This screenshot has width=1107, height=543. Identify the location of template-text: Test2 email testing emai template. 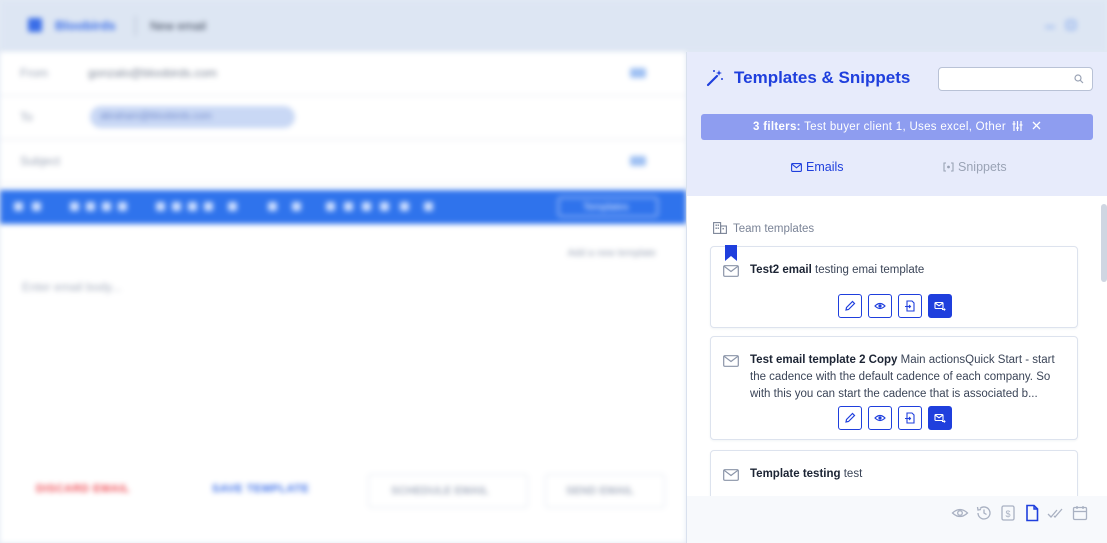
(906, 270).